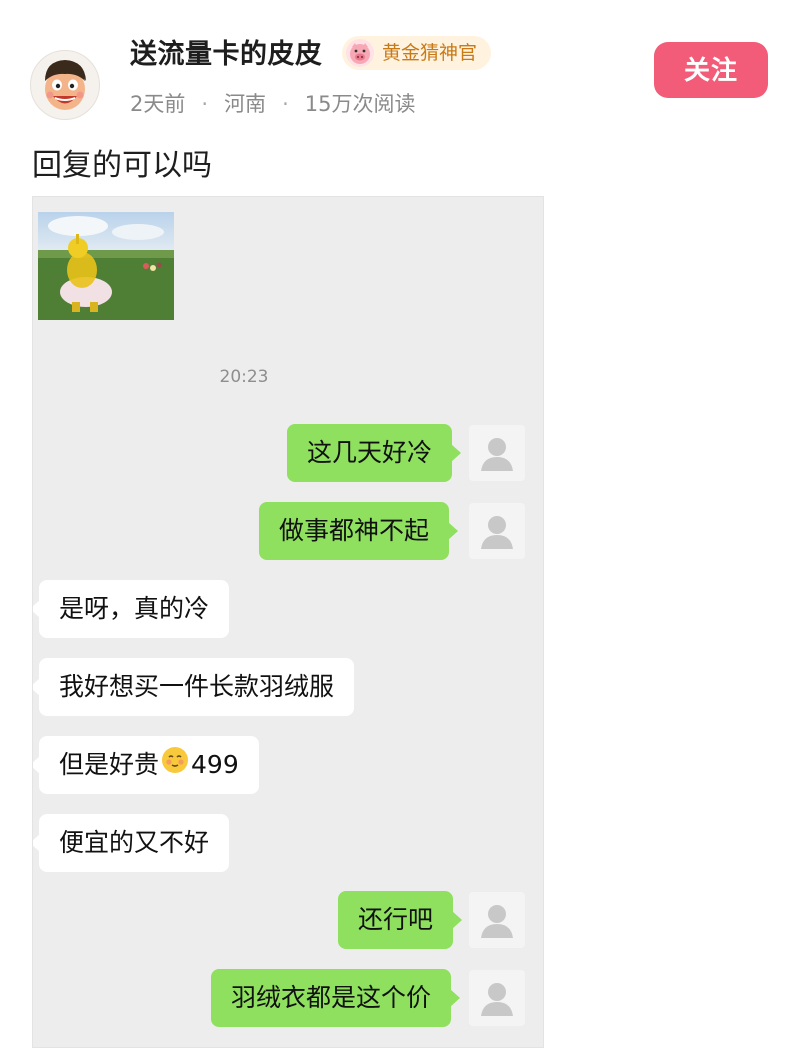 This screenshot has width=800, height=1048. Describe the element at coordinates (122, 165) in the screenshot. I see `post-text: 回复的可以吗` at that location.